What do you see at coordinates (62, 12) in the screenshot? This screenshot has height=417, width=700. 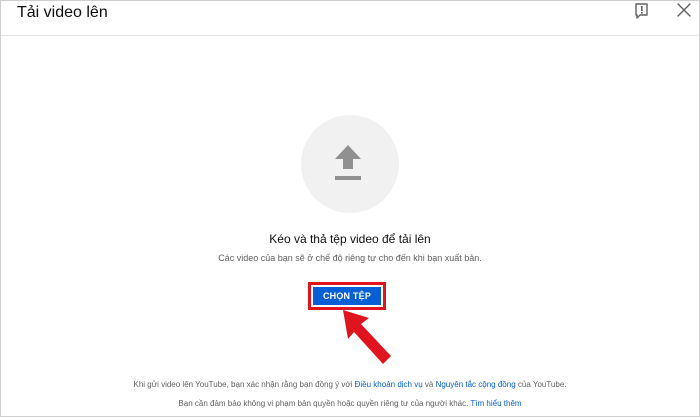 I see `dialog-title: Tải video lên` at bounding box center [62, 12].